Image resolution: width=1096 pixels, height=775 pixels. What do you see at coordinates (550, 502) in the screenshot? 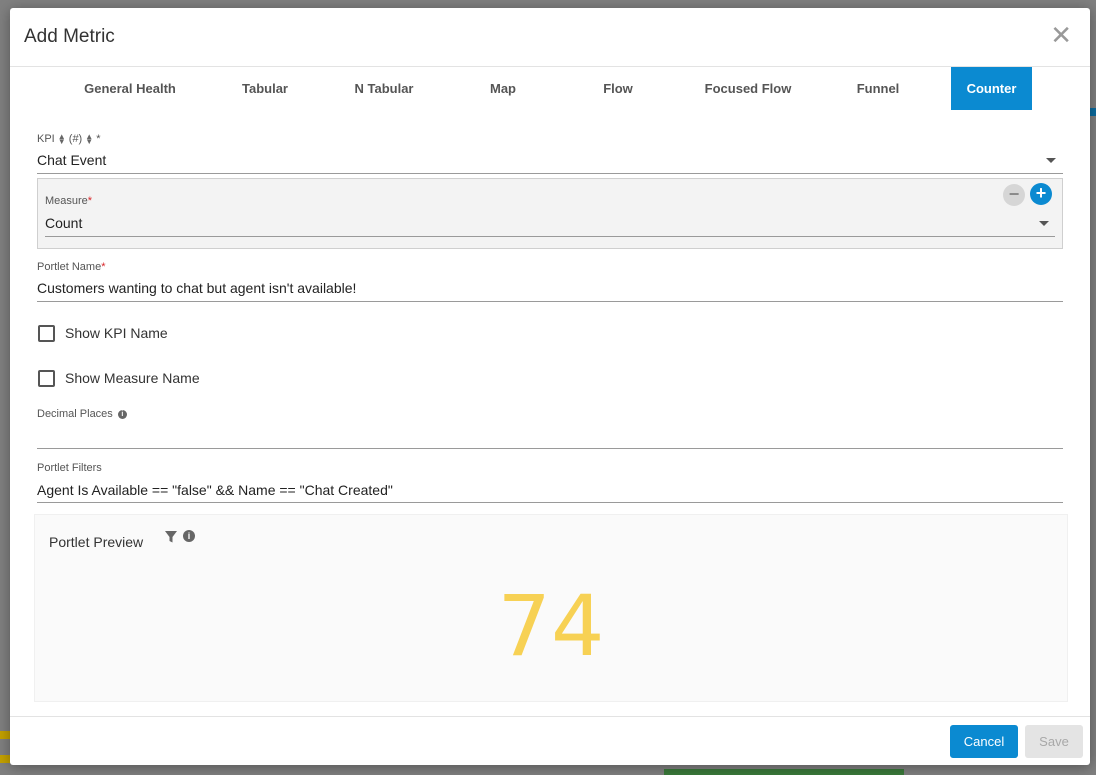
I see `portlet-filters-underline` at bounding box center [550, 502].